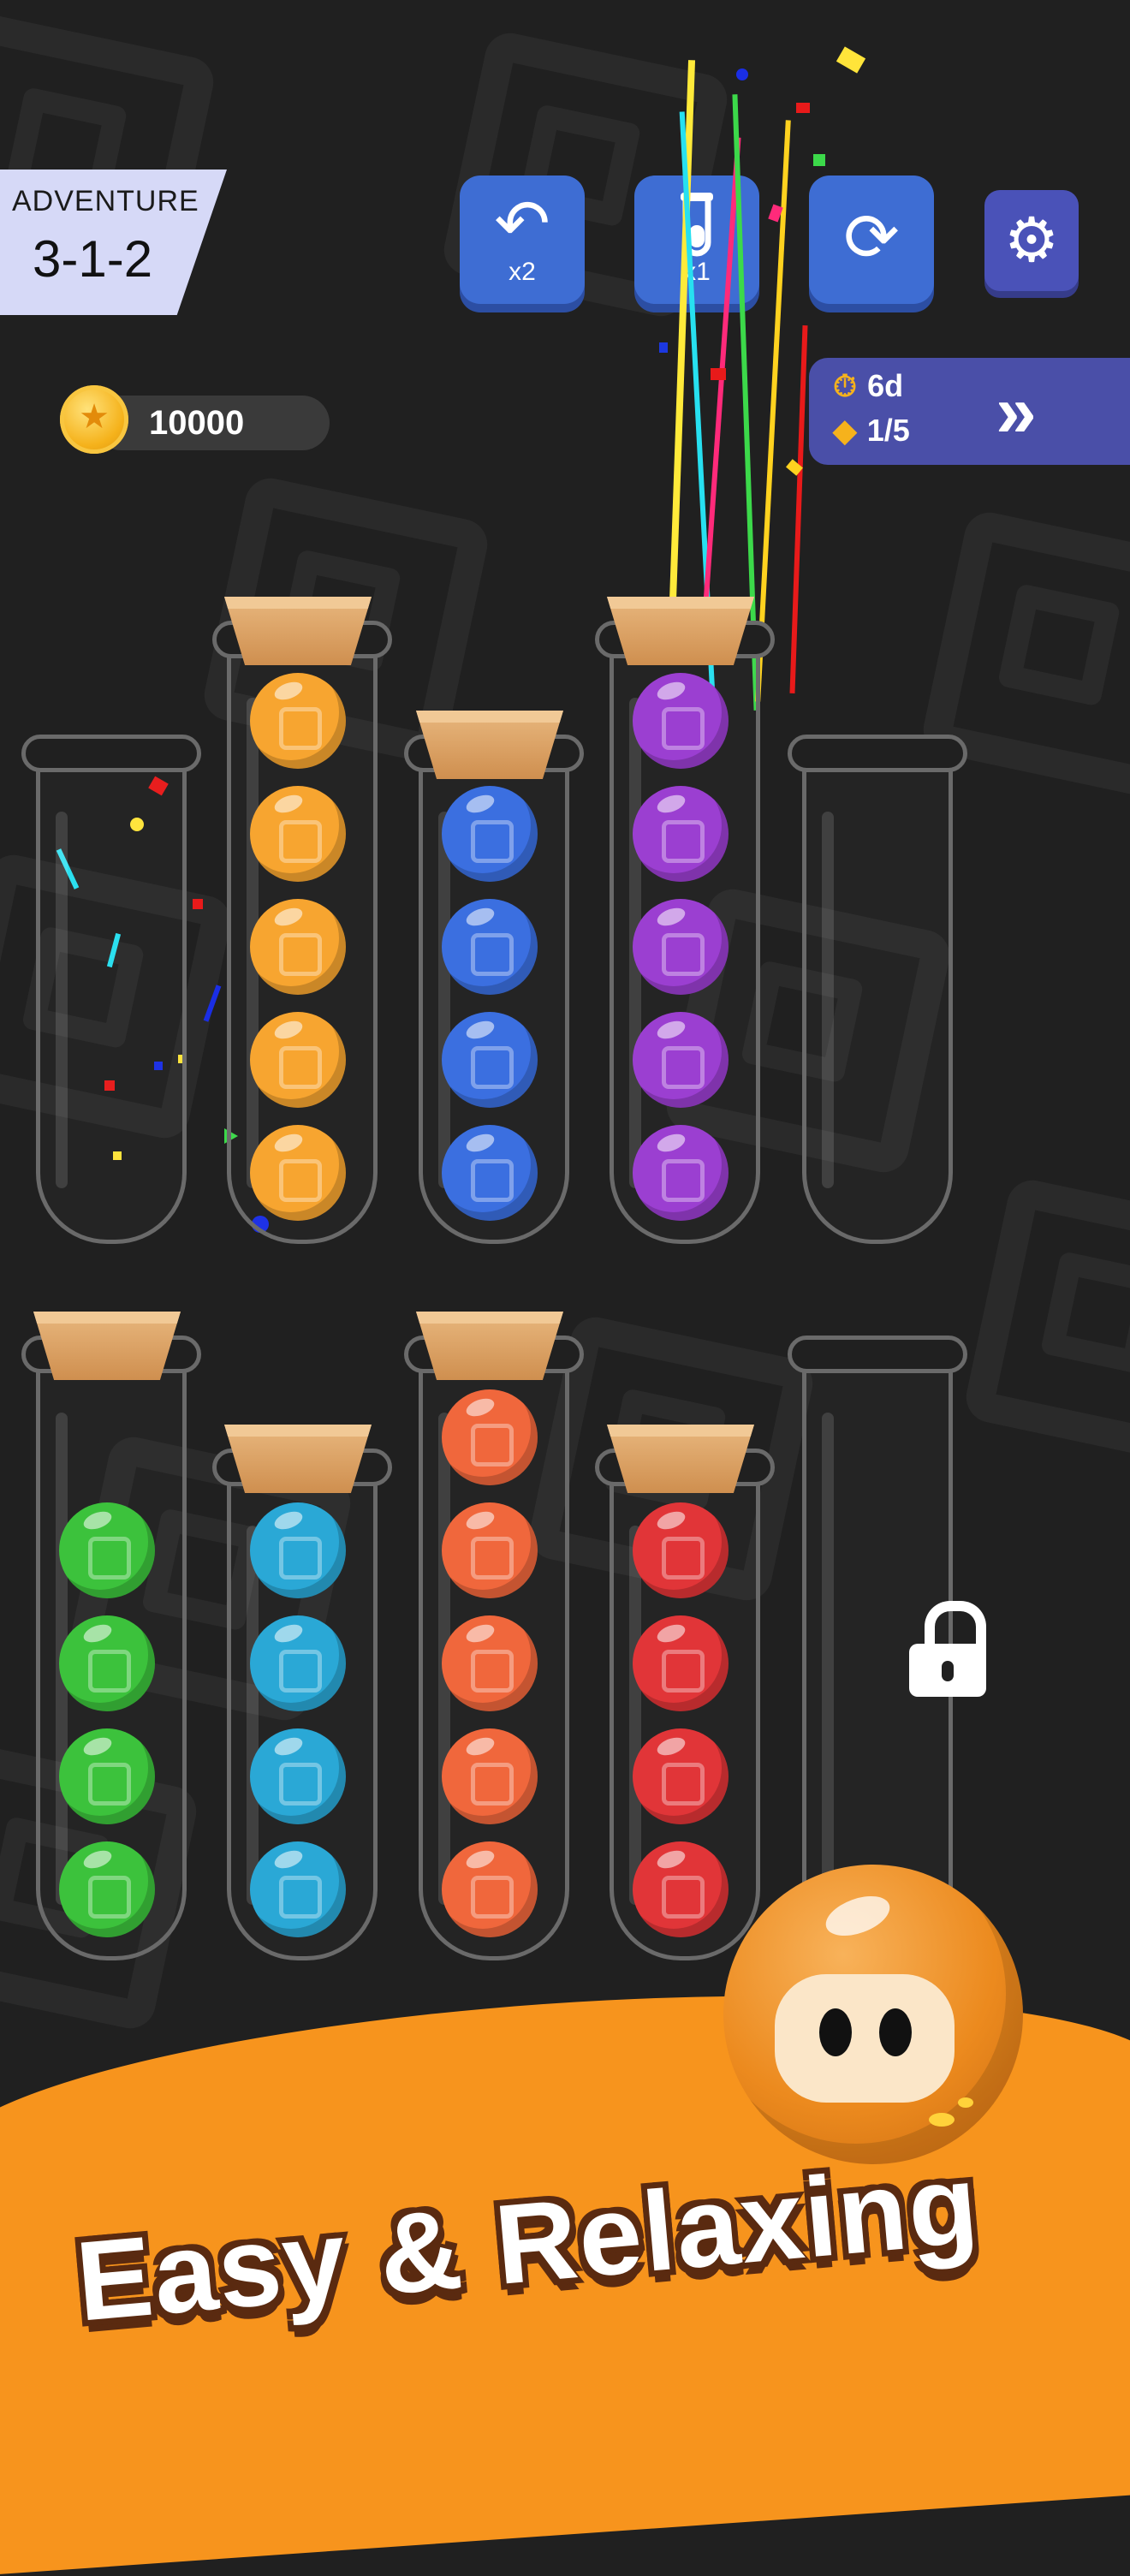 The width and height of the screenshot is (1130, 2576). Describe the element at coordinates (845, 385) in the screenshot. I see `stopwatch-icon: ⏱` at that location.